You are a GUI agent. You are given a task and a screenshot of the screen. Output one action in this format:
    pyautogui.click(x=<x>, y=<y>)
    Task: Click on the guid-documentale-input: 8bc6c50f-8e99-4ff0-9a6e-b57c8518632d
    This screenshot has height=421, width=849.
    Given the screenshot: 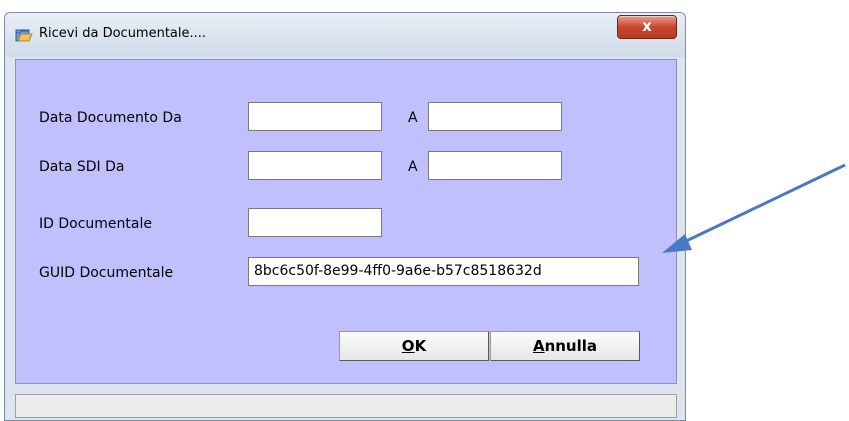 What is the action you would take?
    pyautogui.click(x=443, y=271)
    